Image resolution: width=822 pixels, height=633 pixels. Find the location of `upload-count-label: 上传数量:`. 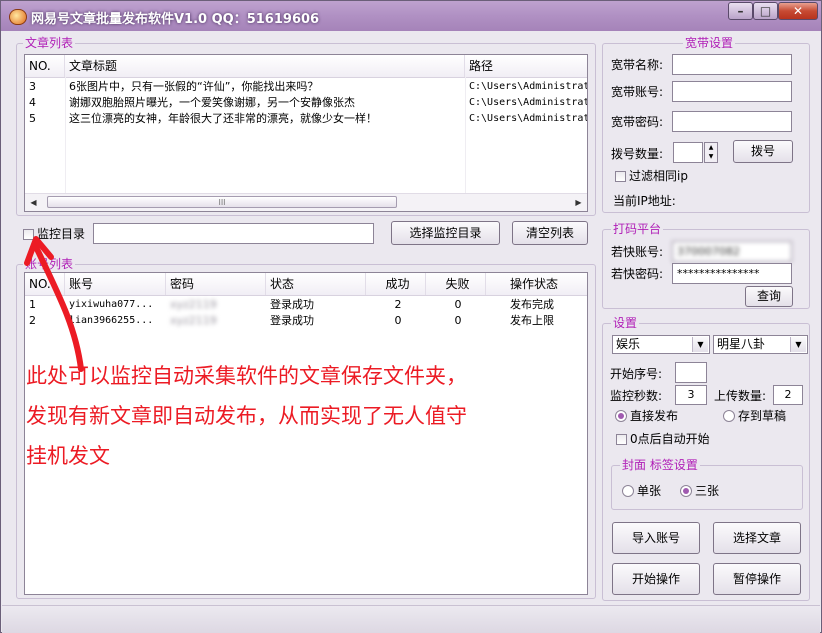

upload-count-label: 上传数量: is located at coordinates (740, 396).